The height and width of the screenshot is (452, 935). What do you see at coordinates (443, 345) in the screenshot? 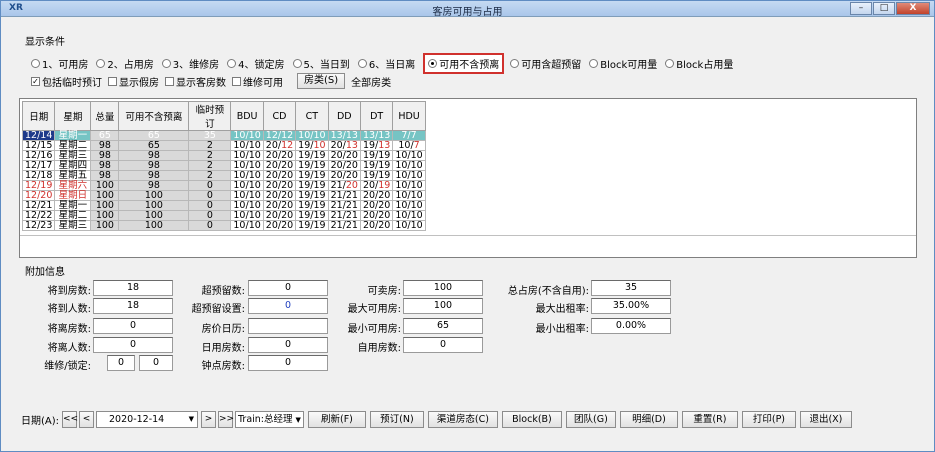
I see `self-use-value: 0` at bounding box center [443, 345].